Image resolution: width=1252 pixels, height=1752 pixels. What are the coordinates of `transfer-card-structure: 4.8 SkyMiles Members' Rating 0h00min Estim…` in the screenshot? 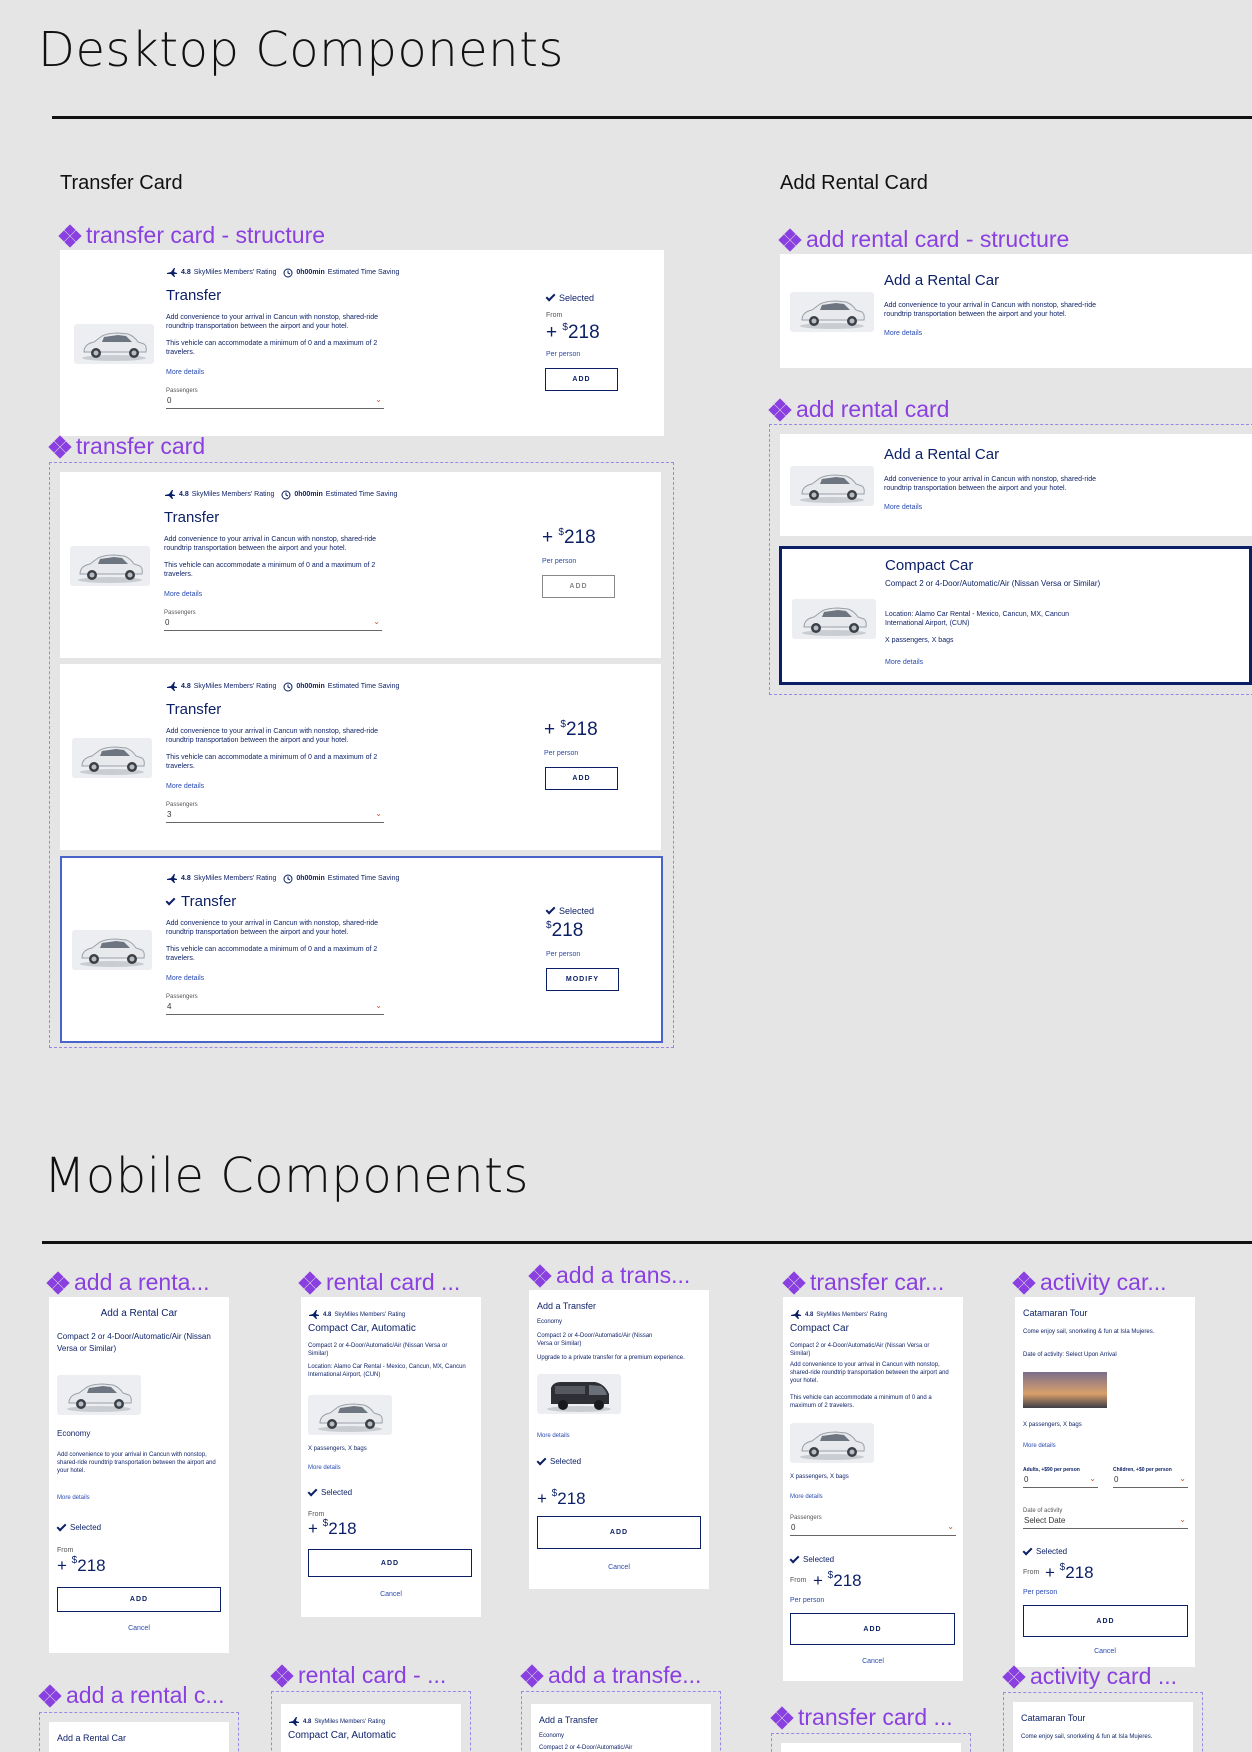 It's located at (362, 343).